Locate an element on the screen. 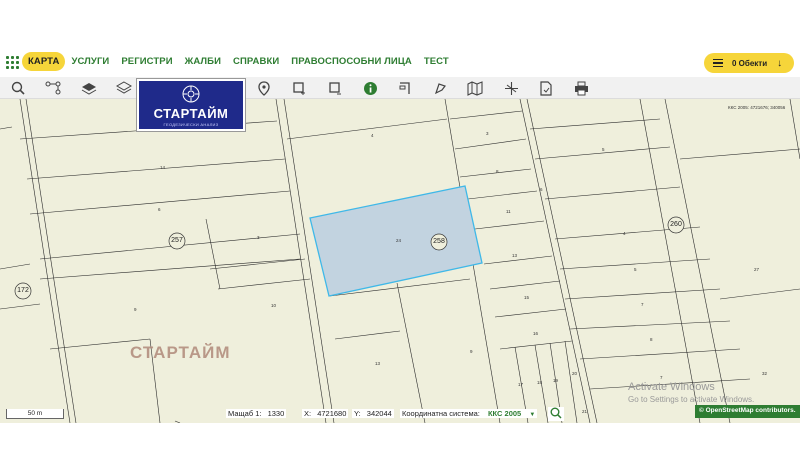 The height and width of the screenshot is (449, 800). menu-lines-icon is located at coordinates (718, 63).